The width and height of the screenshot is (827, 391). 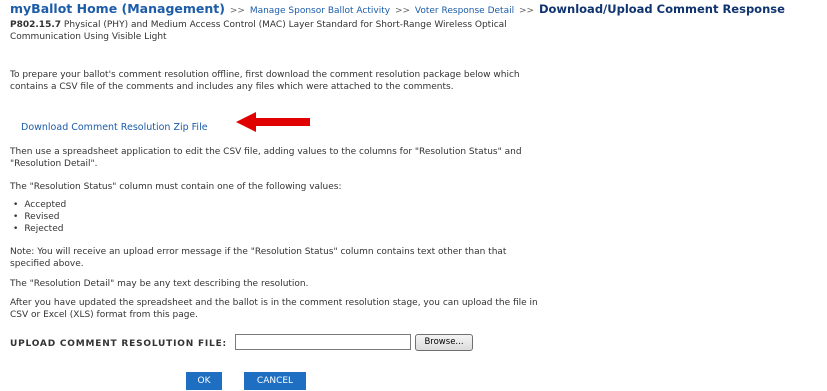 I want to click on list-item: Accepted, so click(x=38, y=205).